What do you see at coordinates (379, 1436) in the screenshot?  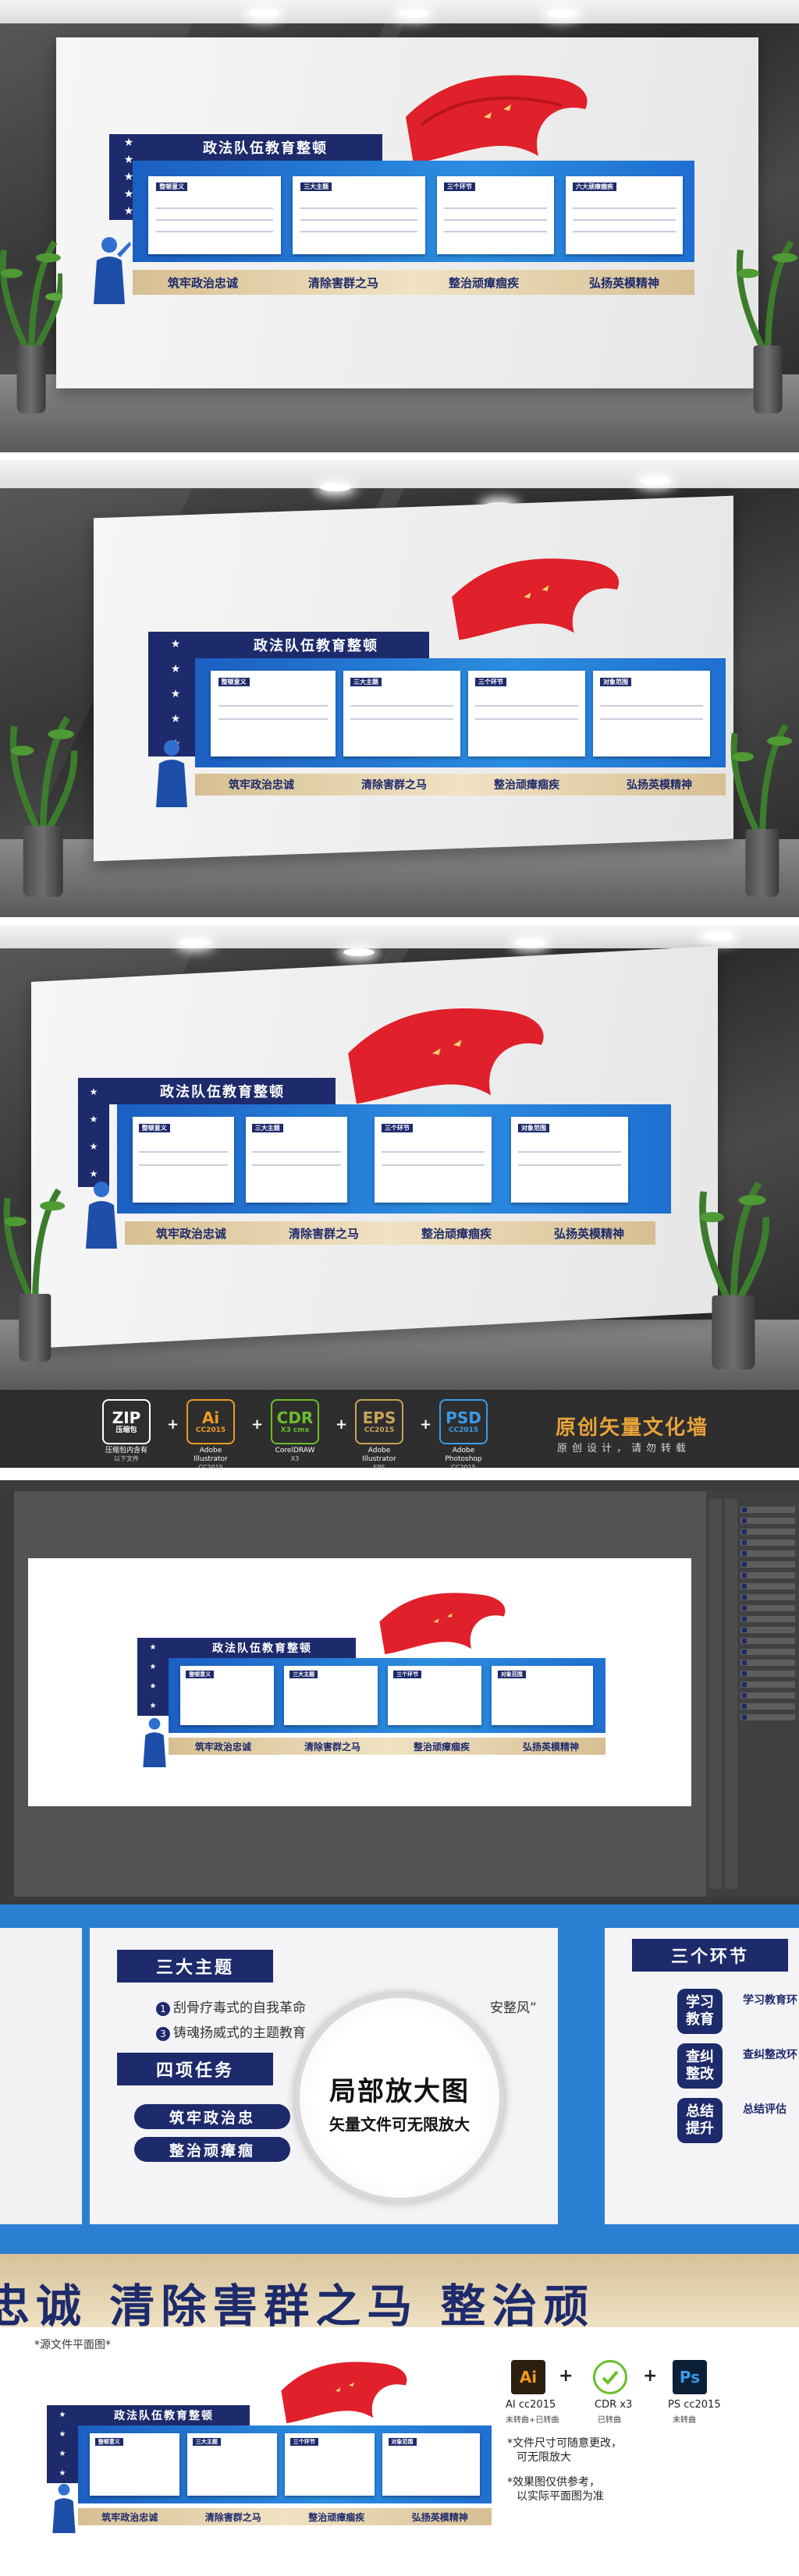 I see `format-eps: EPS CC2015 Adobe Illustrator EPS` at bounding box center [379, 1436].